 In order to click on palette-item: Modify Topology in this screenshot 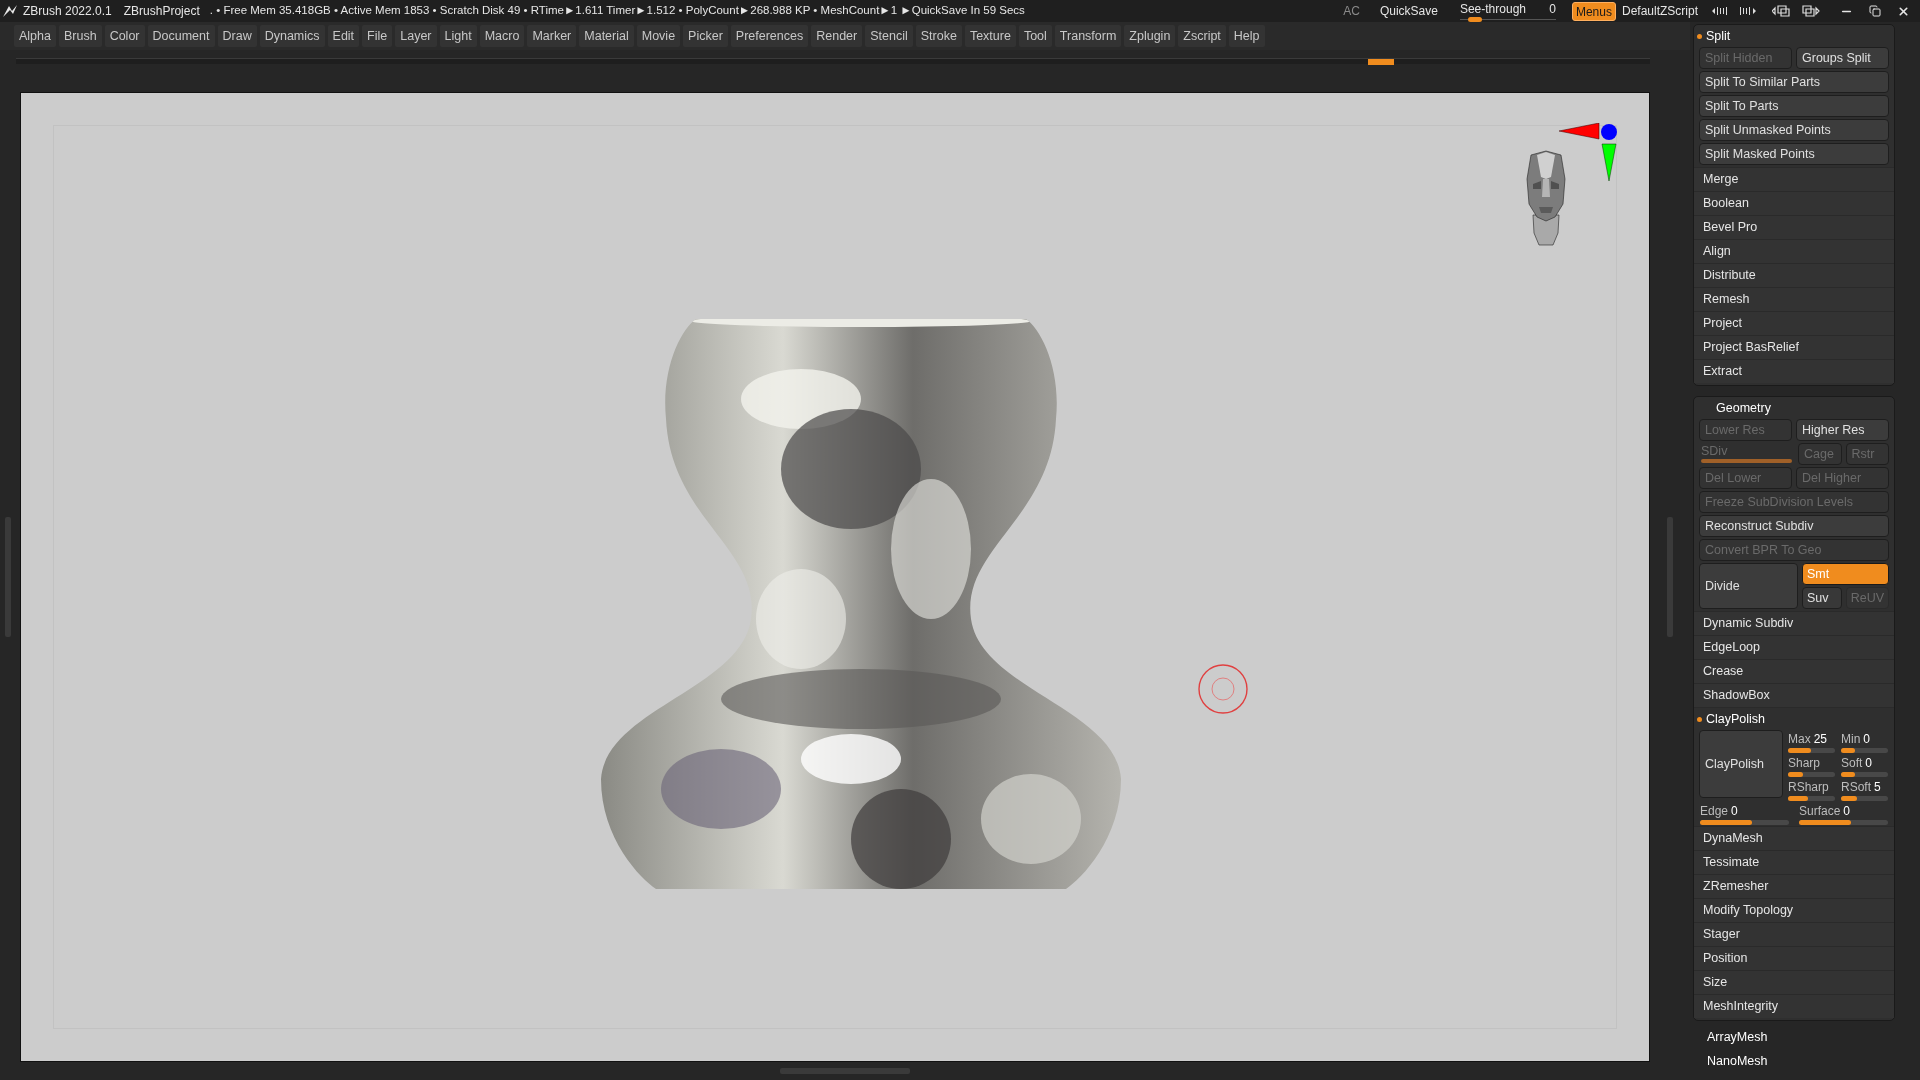, I will do `click(1794, 910)`.